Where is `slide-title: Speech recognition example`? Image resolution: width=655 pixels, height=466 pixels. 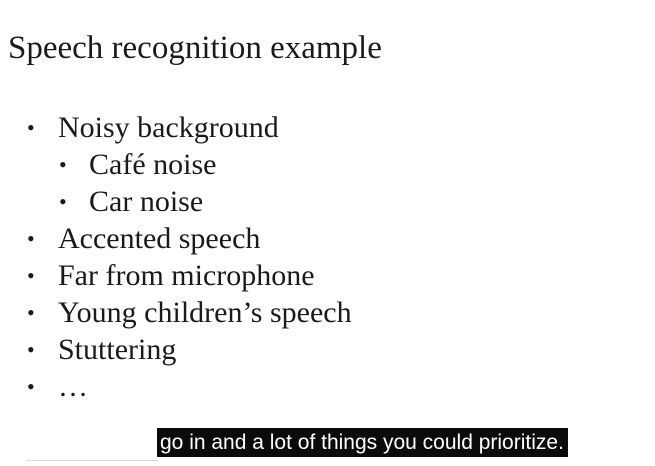
slide-title: Speech recognition example is located at coordinates (195, 48).